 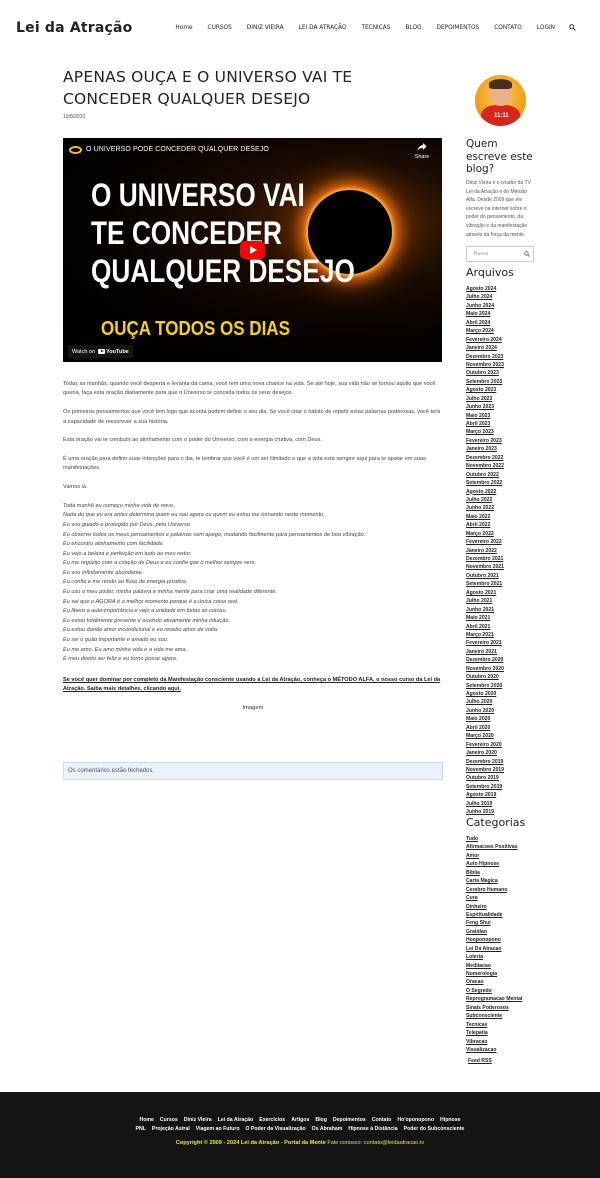 I want to click on category-link-reprogramacao-mental: Reprogramacao Mental, so click(x=494, y=999).